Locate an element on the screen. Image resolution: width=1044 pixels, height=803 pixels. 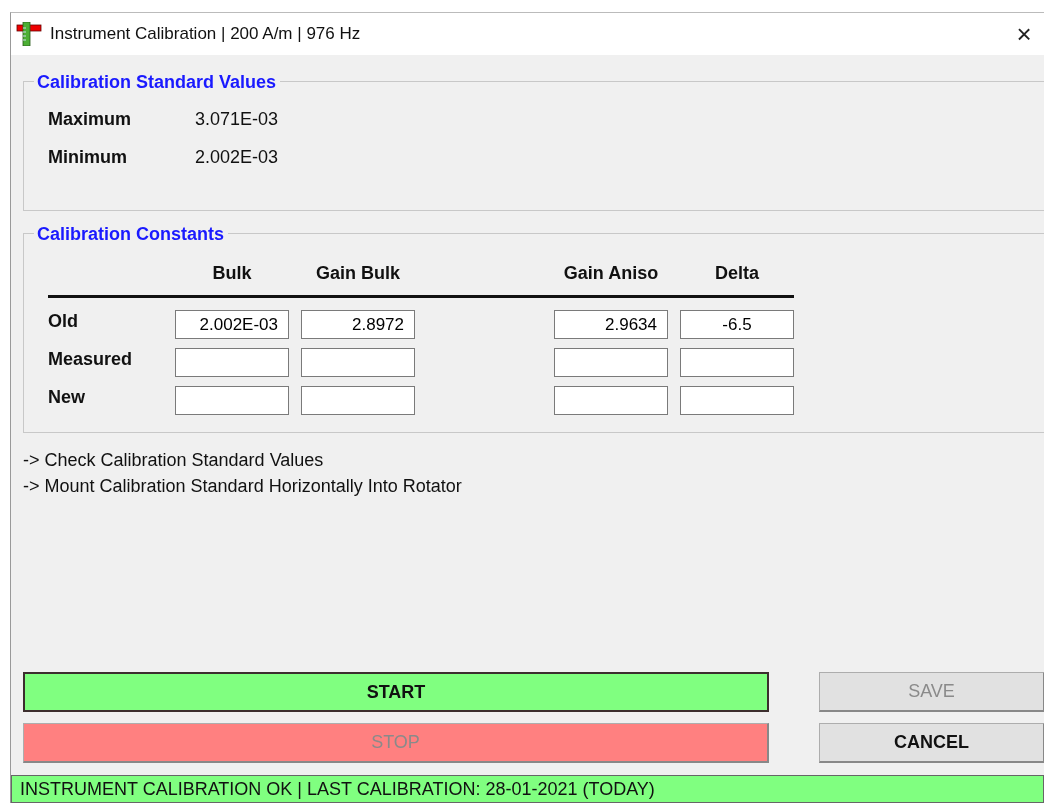
input-field: 2.002E-03 is located at coordinates (232, 324).